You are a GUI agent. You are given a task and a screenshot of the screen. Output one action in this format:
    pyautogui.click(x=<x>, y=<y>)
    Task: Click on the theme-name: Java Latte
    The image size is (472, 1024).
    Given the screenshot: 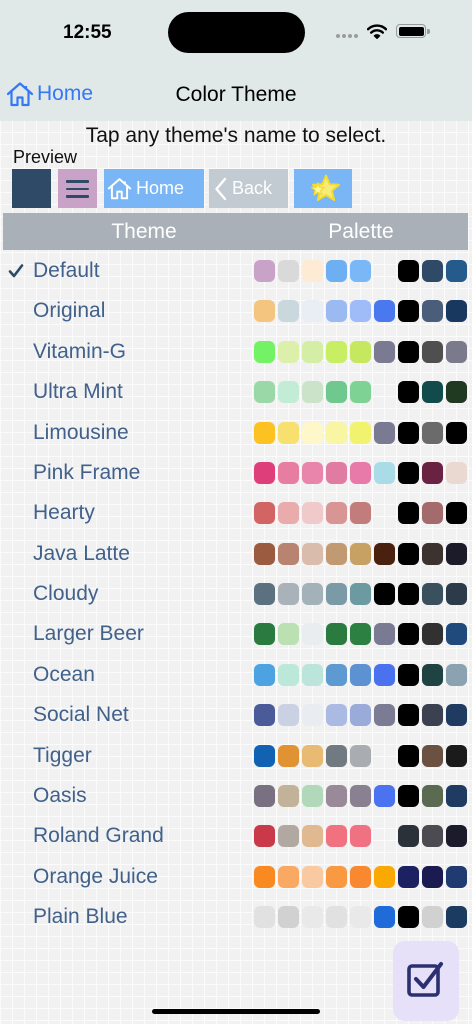 What is the action you would take?
    pyautogui.click(x=81, y=554)
    